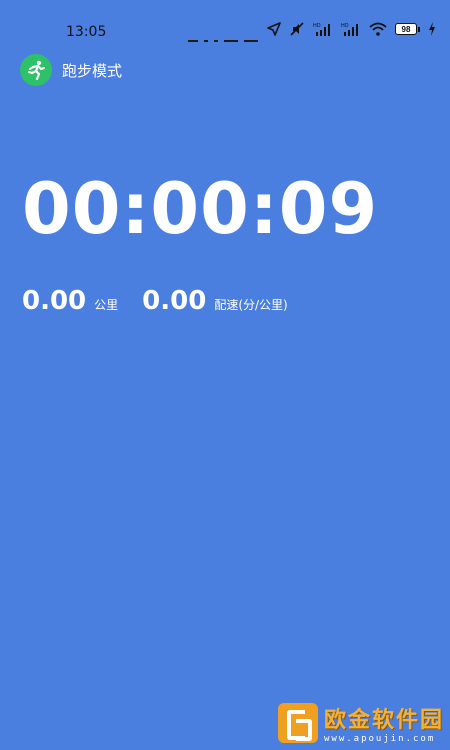  What do you see at coordinates (378, 29) in the screenshot?
I see `wifi-icon` at bounding box center [378, 29].